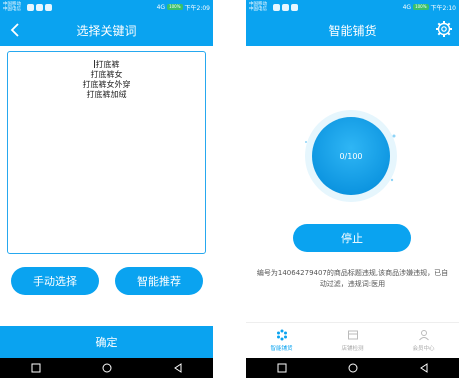 The height and width of the screenshot is (378, 459). Describe the element at coordinates (159, 281) in the screenshot. I see `smart-recommend-button: 智能推荐` at that location.